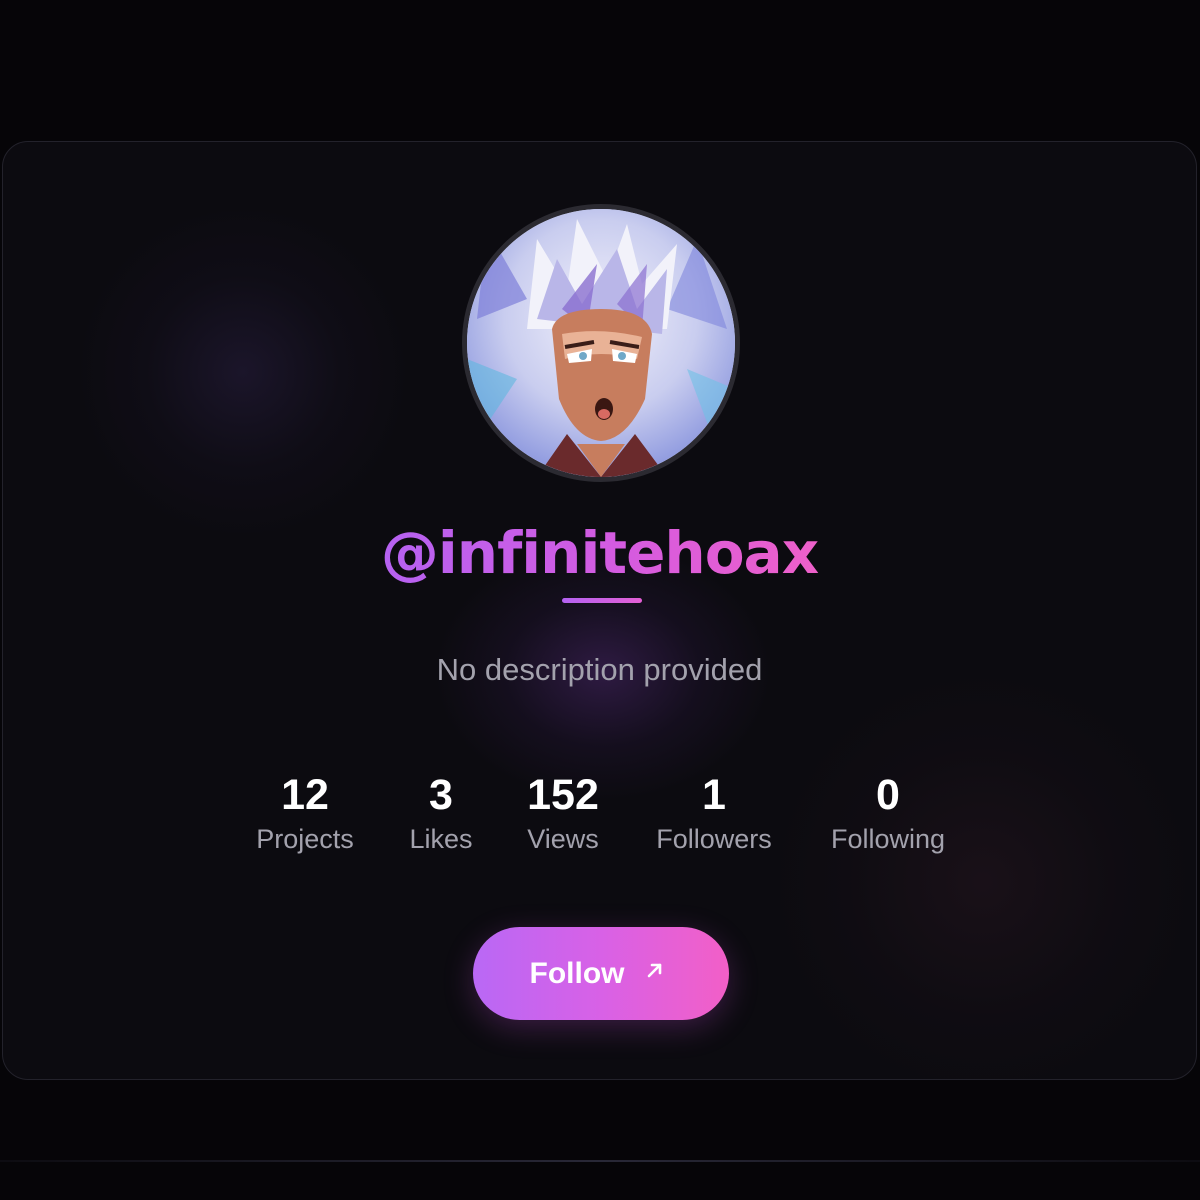 The image size is (1200, 1200). I want to click on stat-following: 0 Following, so click(888, 813).